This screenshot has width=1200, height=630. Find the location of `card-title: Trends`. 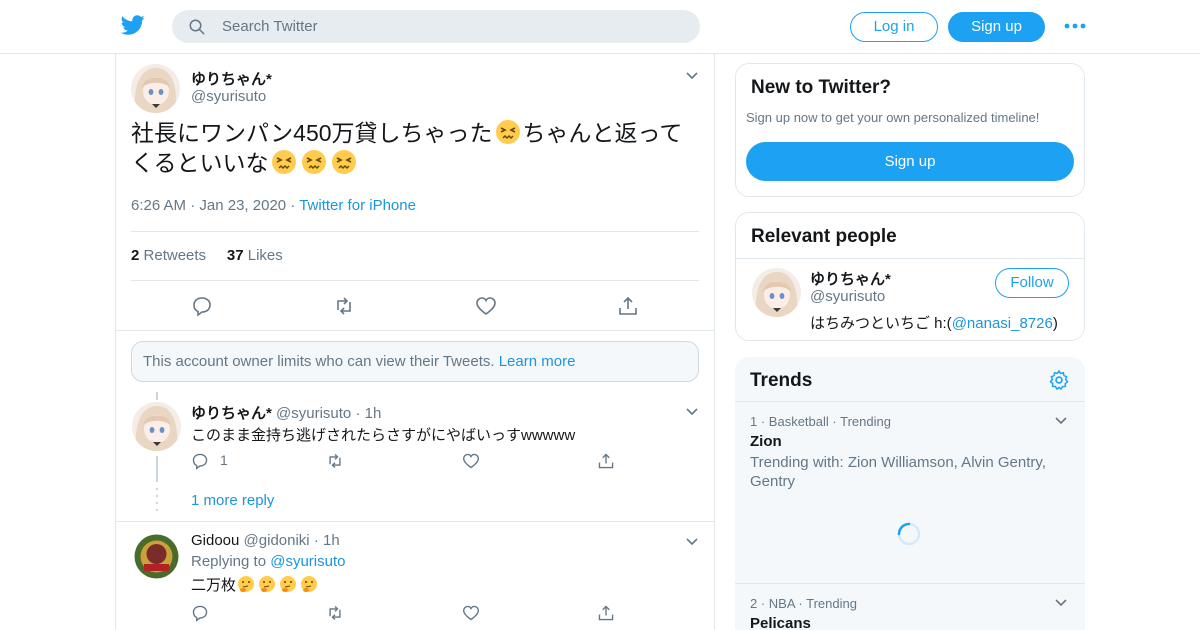

card-title: Trends is located at coordinates (781, 380).